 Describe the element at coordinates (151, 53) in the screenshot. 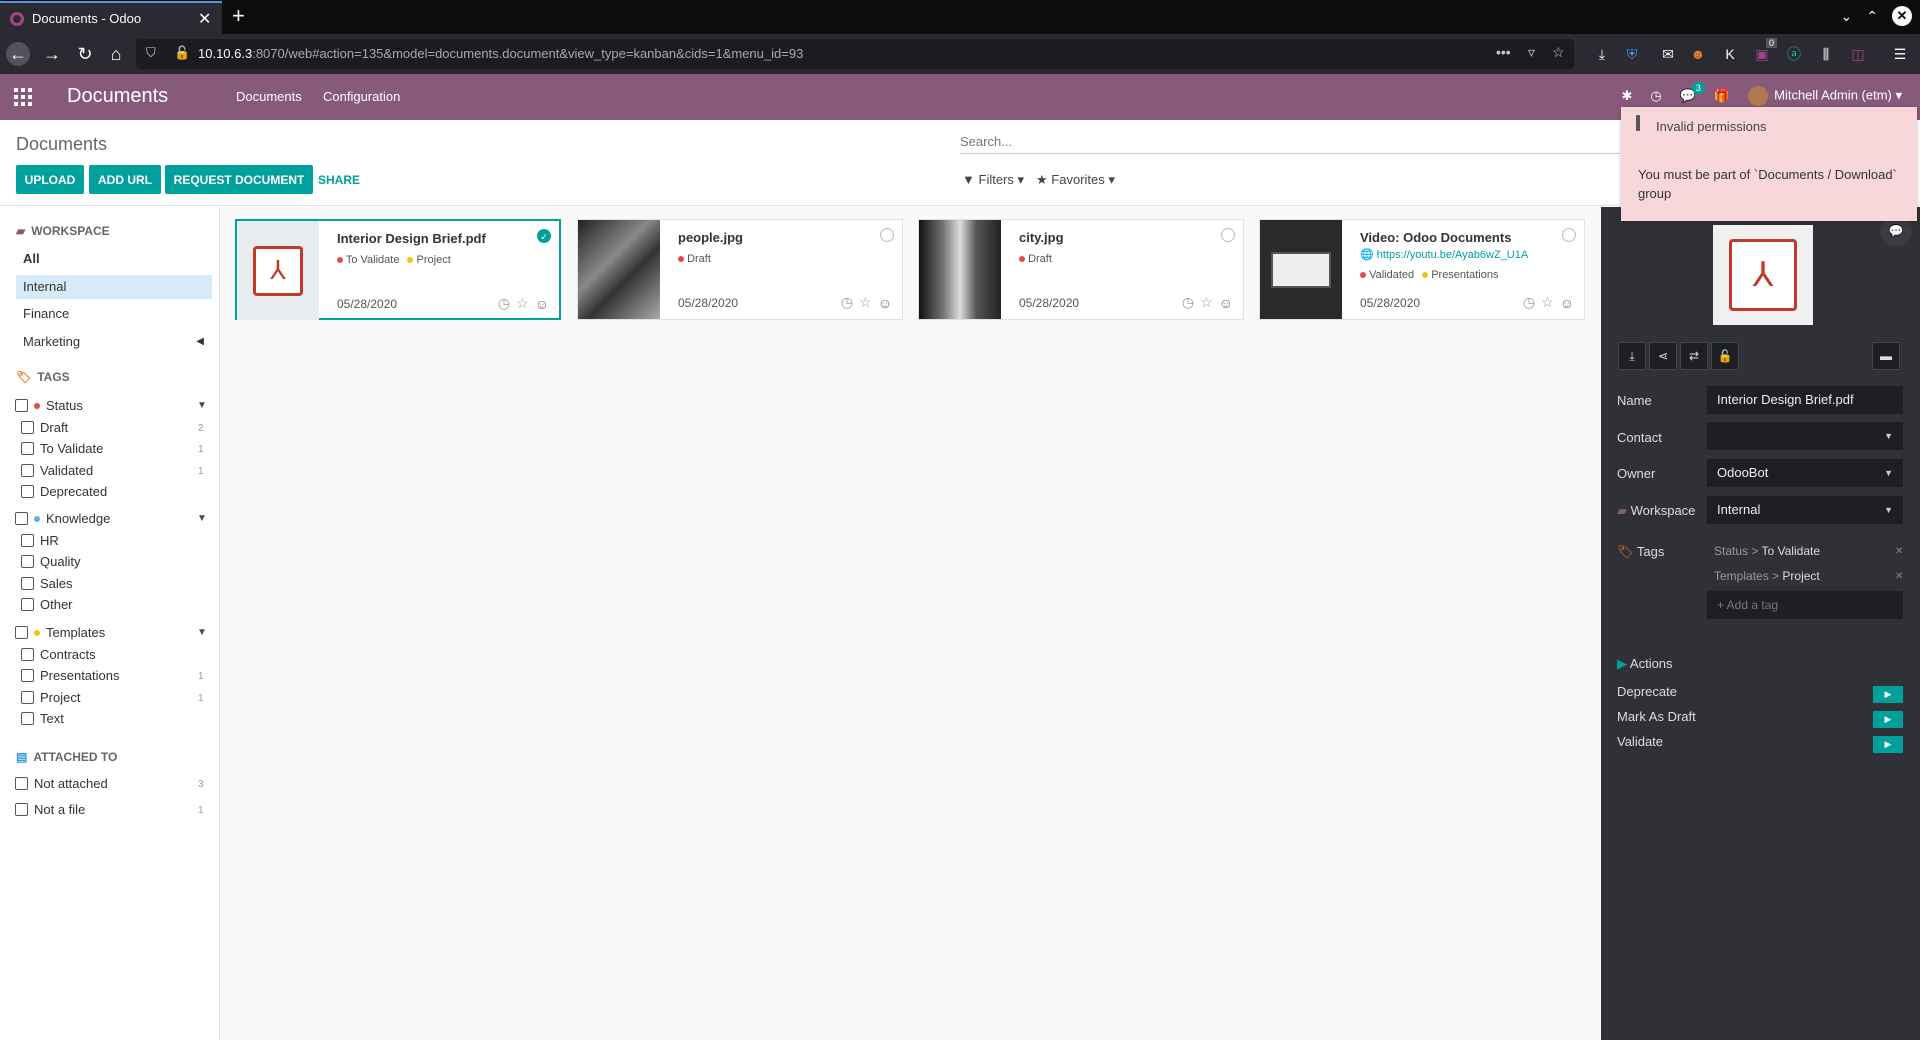

I see `shield-icon: ⛉` at that location.